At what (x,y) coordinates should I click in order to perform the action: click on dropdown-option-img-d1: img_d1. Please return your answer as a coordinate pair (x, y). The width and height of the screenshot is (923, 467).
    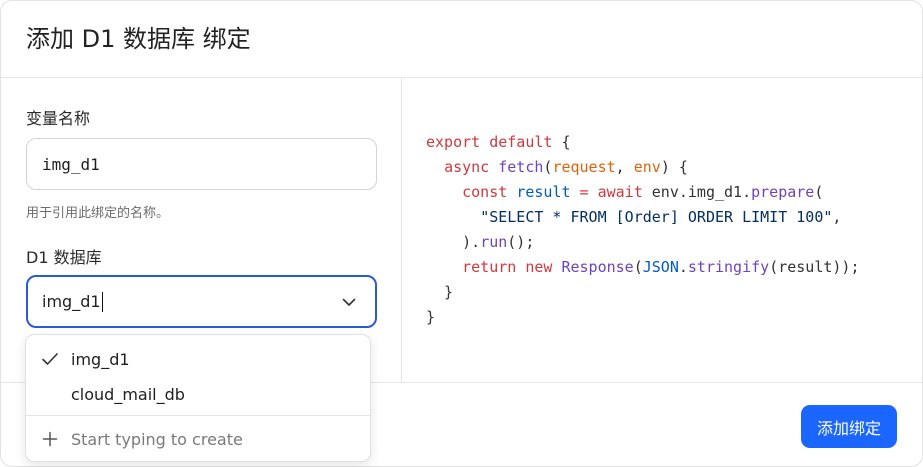
    Looking at the image, I should click on (198, 359).